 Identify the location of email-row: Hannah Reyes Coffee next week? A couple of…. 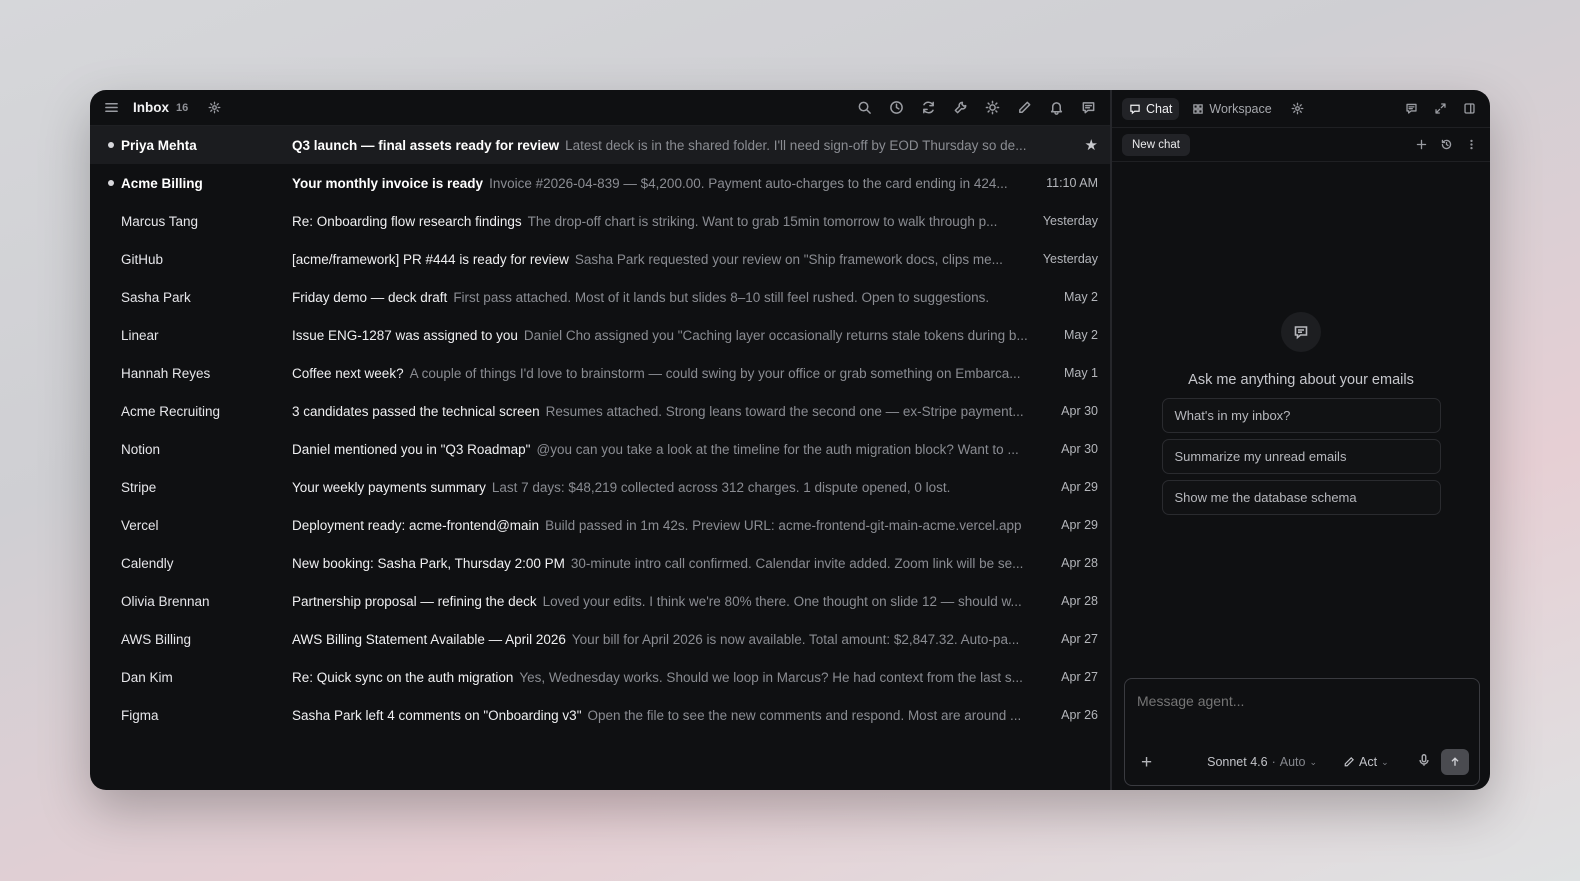
(600, 373).